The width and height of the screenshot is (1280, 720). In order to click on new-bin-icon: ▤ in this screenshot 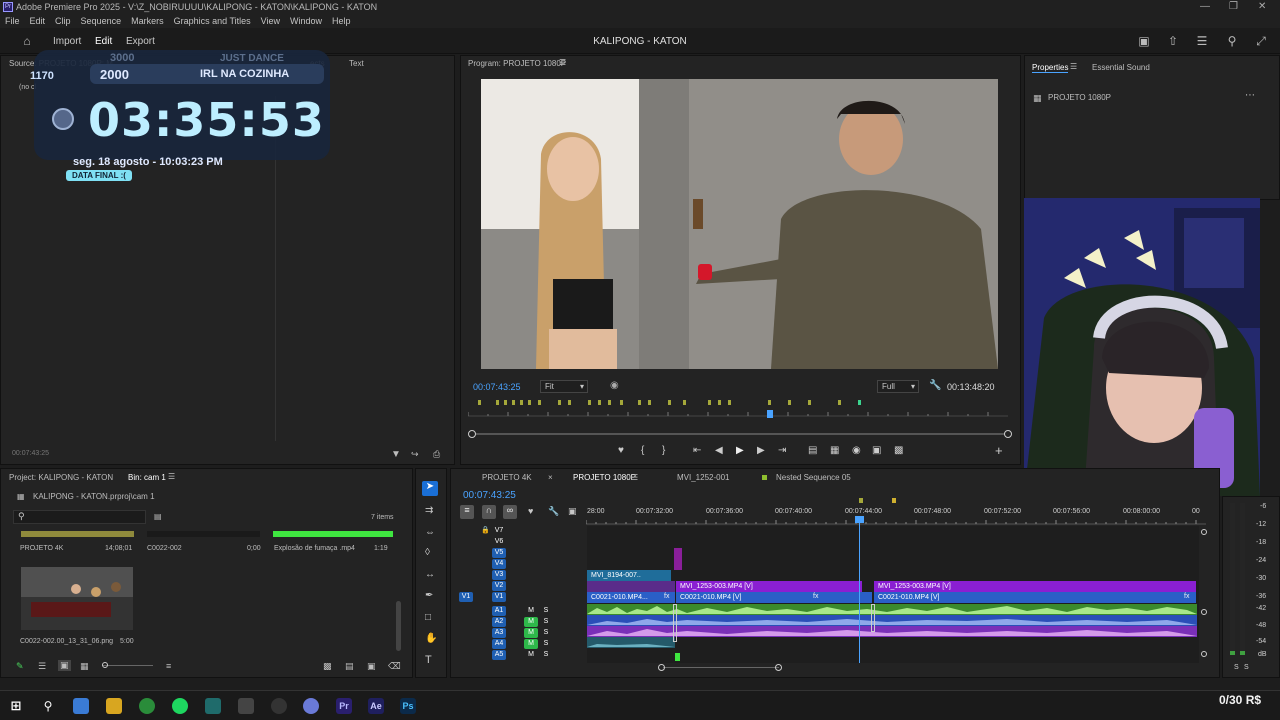, I will do `click(158, 516)`.